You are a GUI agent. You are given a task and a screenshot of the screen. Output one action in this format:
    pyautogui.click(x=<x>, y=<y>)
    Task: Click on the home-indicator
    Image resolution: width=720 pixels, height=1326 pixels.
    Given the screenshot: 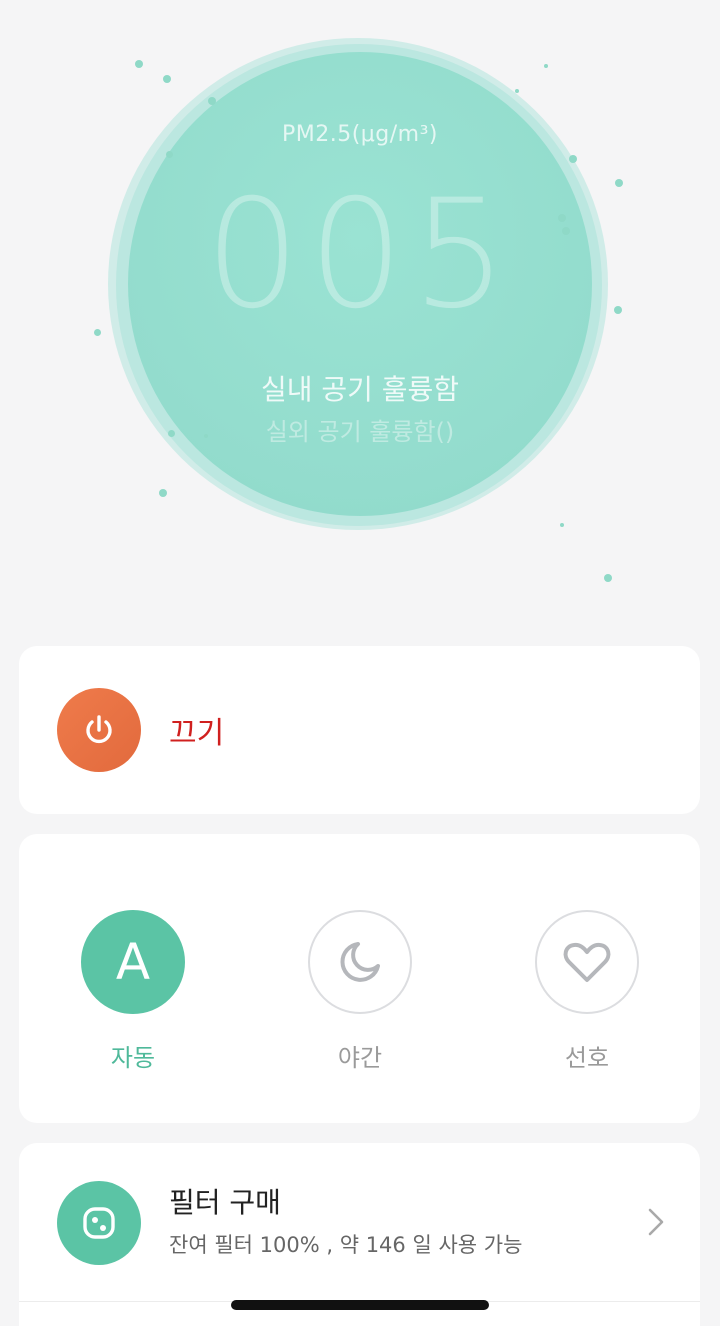 What is the action you would take?
    pyautogui.click(x=360, y=1305)
    